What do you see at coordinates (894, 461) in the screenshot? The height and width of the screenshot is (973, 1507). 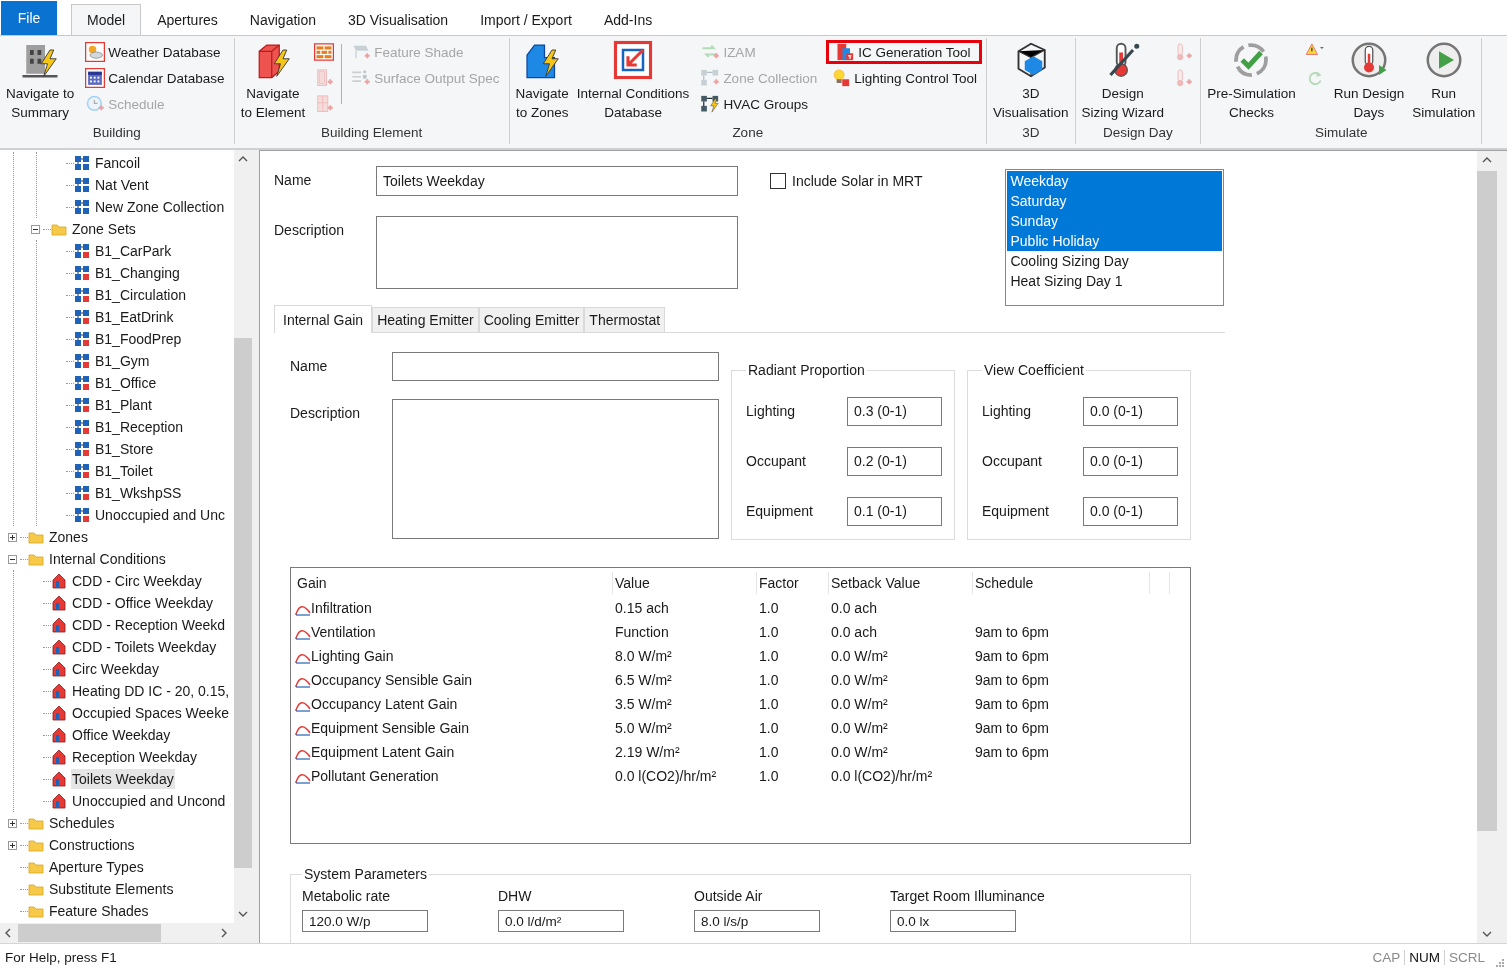 I see `value-field: 0.2 (0-1)` at bounding box center [894, 461].